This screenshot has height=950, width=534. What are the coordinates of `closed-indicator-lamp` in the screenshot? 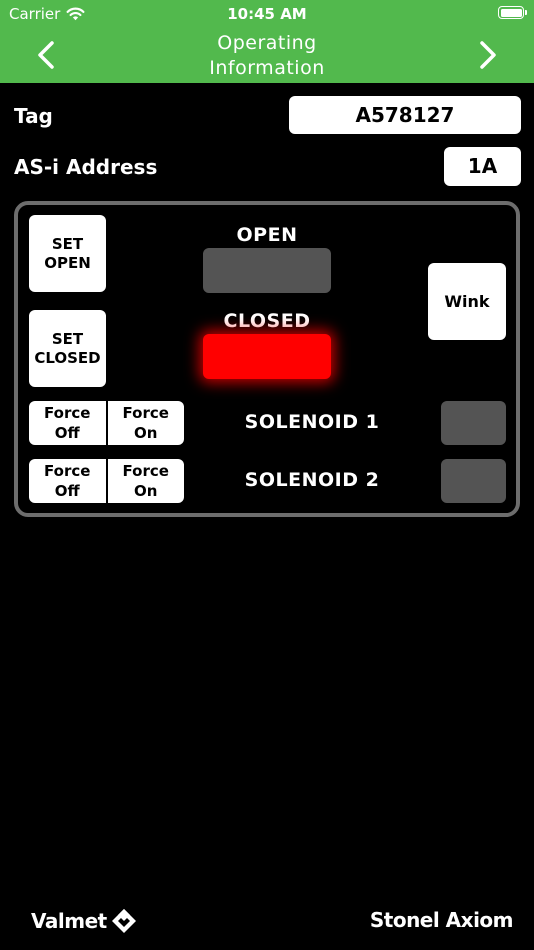 It's located at (267, 356).